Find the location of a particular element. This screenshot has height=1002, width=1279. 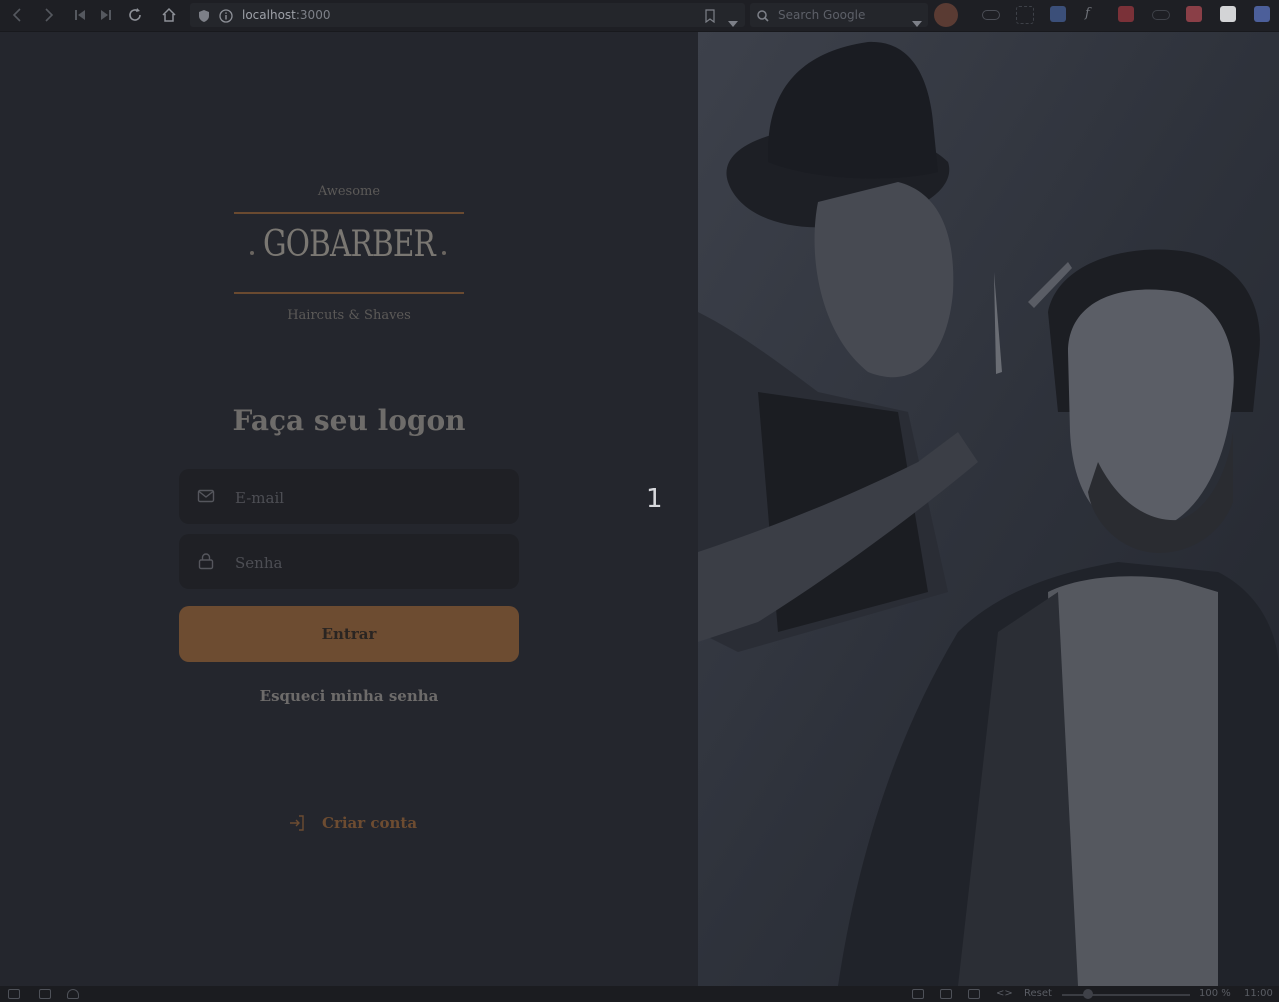

overlay-number-marker: 1 is located at coordinates (654, 499).